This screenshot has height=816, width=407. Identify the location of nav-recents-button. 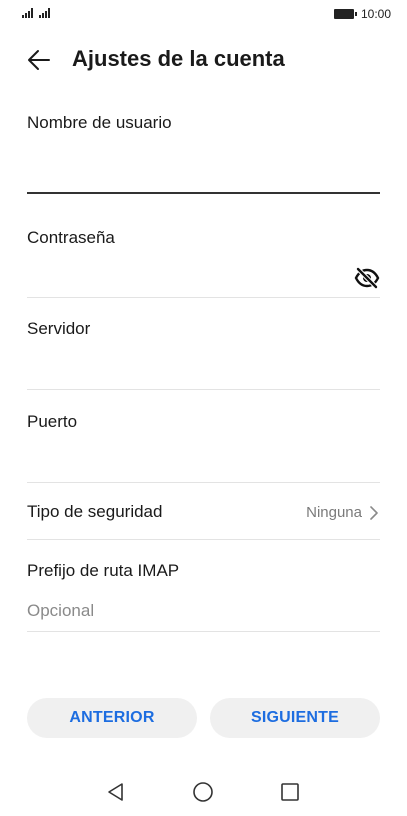
(290, 792).